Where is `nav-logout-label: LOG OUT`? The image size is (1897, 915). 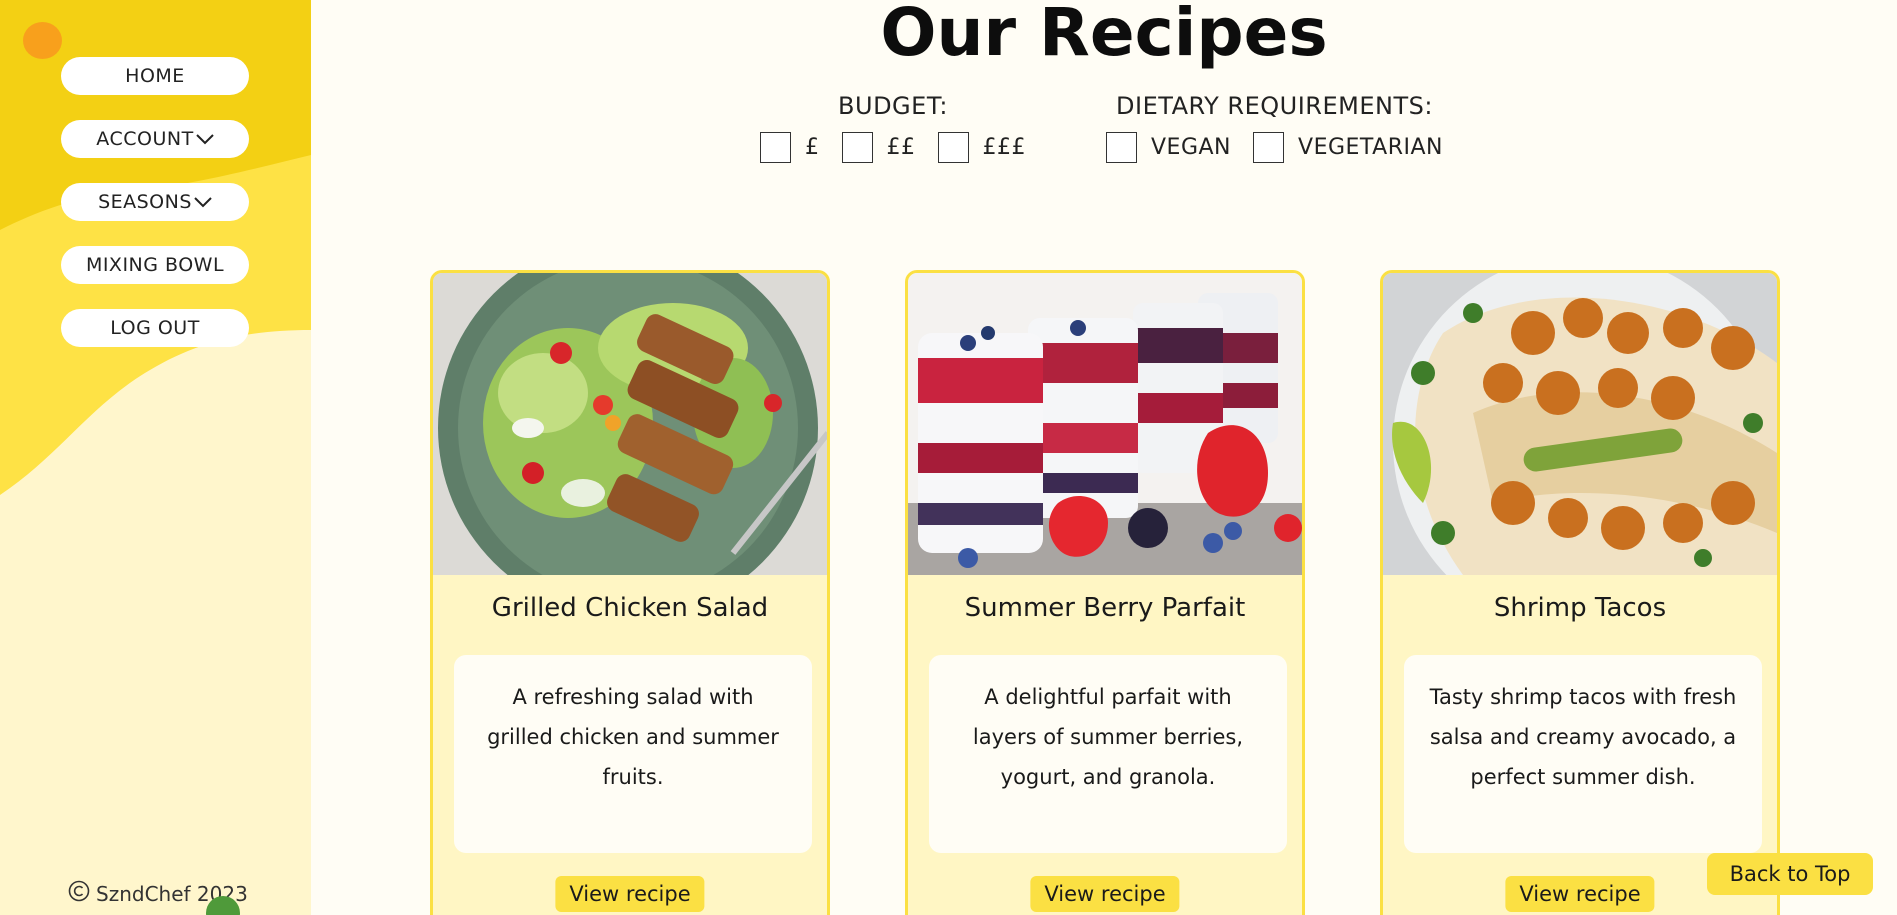
nav-logout-label: LOG OUT is located at coordinates (155, 328).